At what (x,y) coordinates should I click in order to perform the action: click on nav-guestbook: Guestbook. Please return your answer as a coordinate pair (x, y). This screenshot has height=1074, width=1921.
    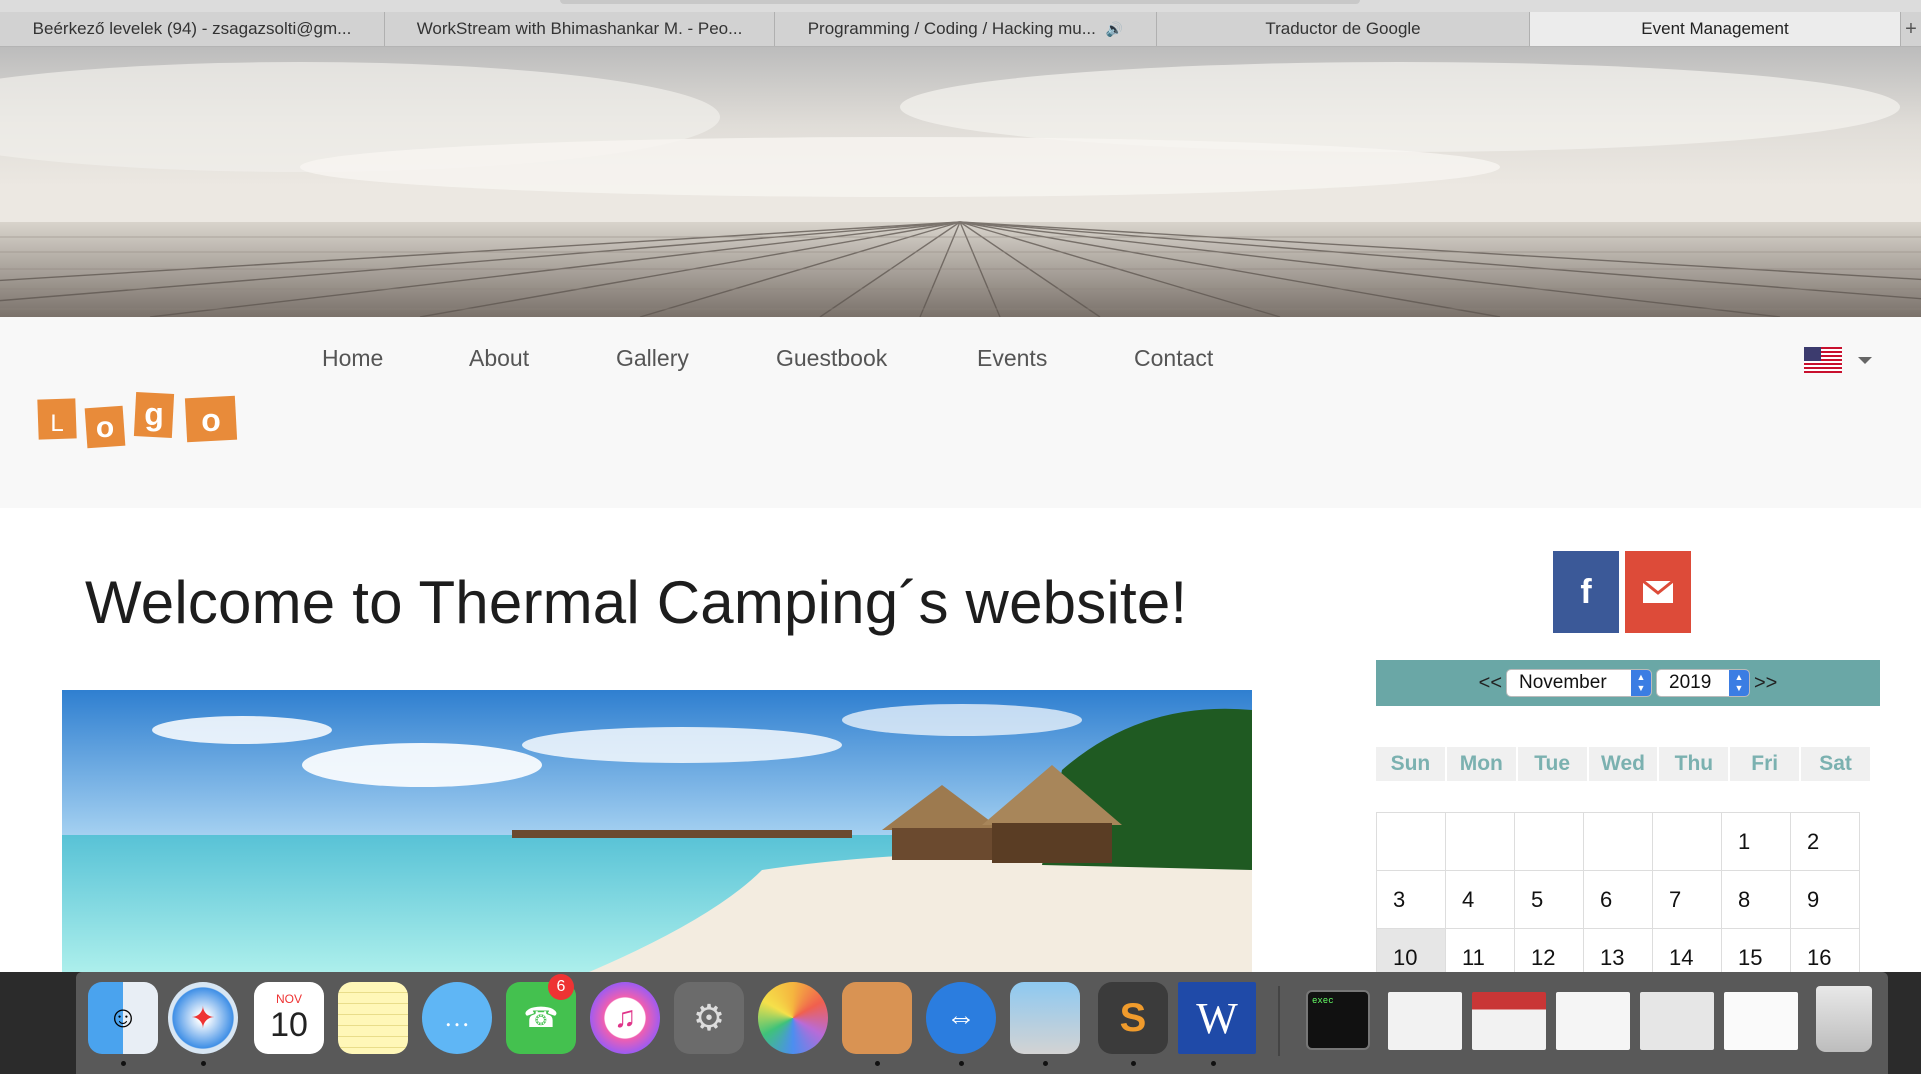
    Looking at the image, I should click on (831, 358).